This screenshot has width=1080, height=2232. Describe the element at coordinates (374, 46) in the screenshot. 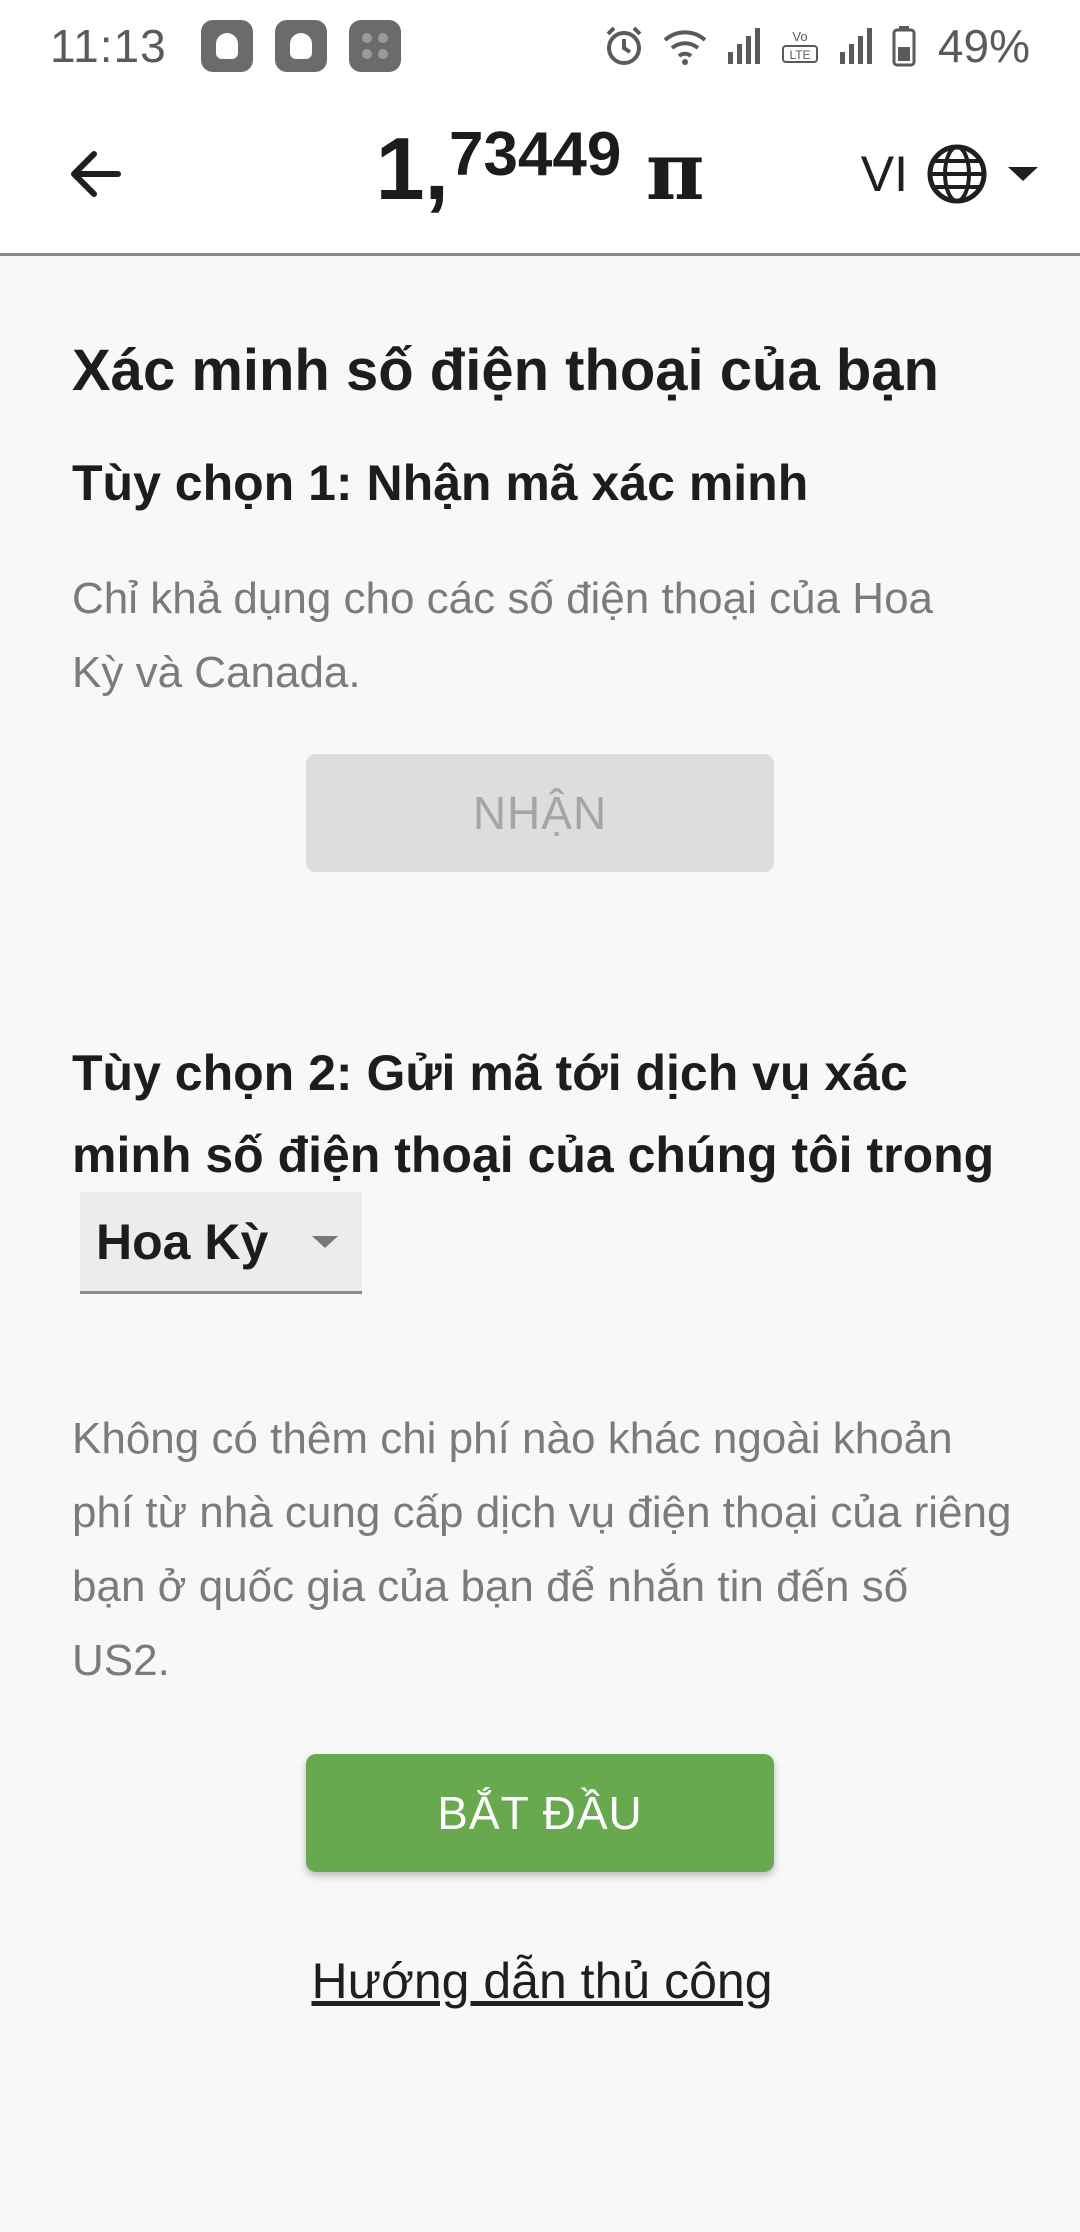

I see `app-icon` at that location.